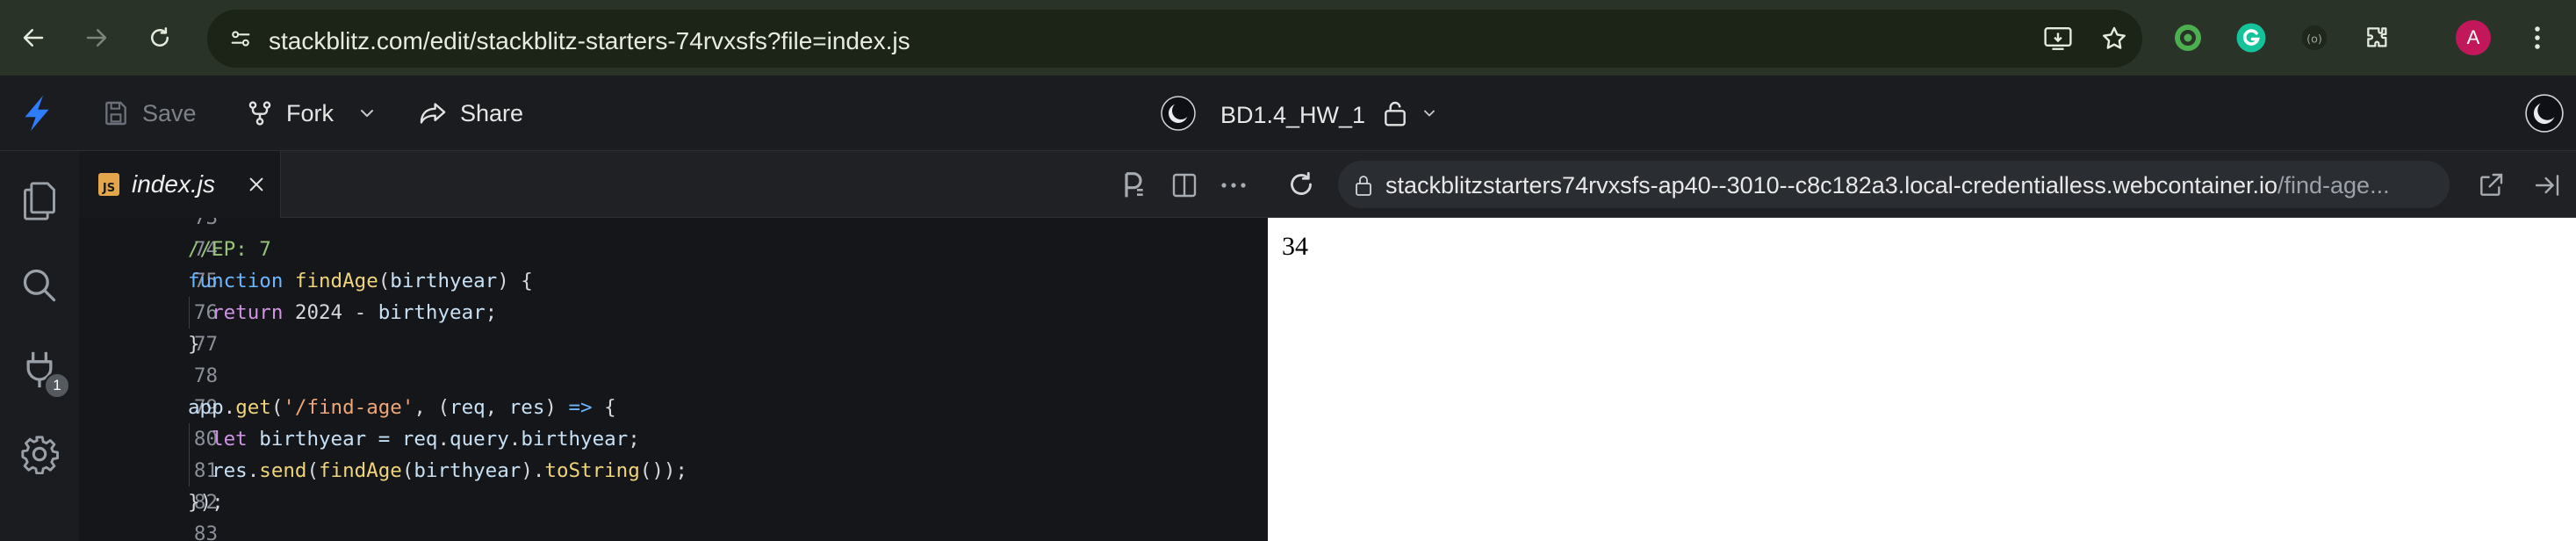 This screenshot has width=2576, height=541. I want to click on open-in-new-tab-icon, so click(2491, 185).